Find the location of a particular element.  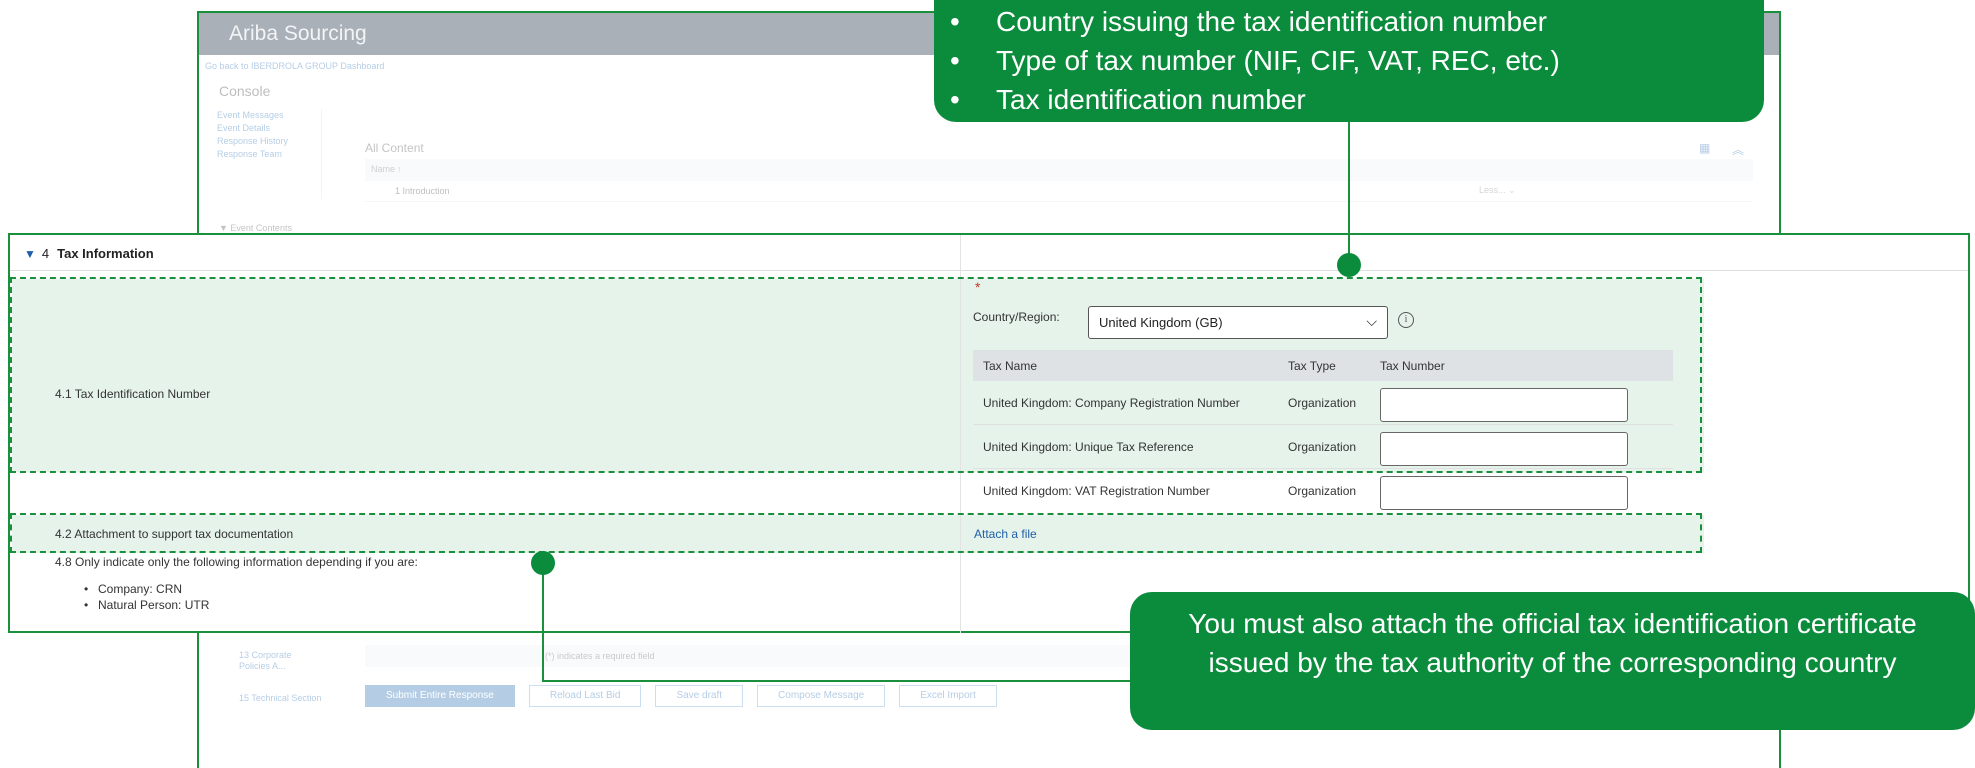

top-connector-dot is located at coordinates (1349, 265).